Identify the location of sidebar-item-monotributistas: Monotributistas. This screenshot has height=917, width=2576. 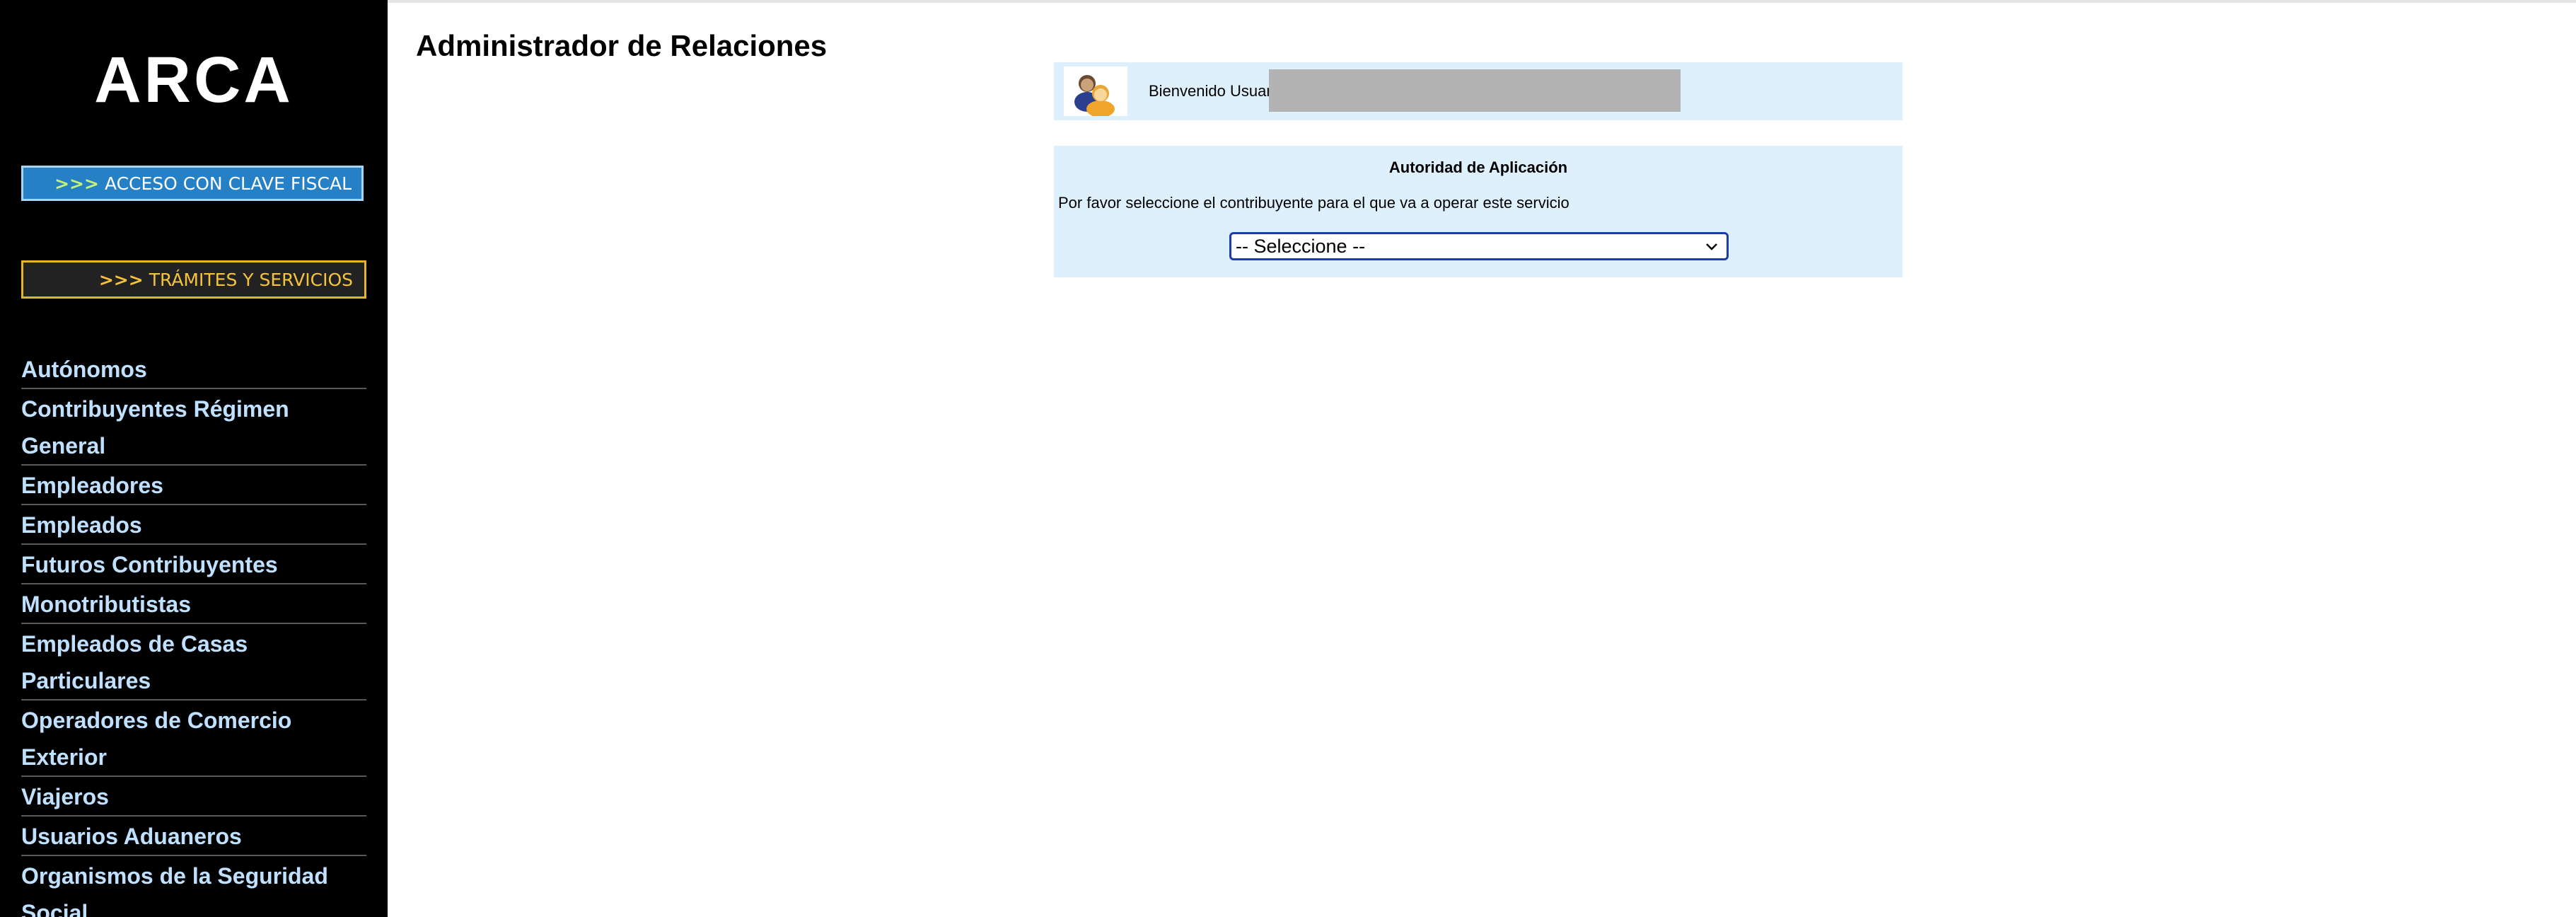
(193, 604).